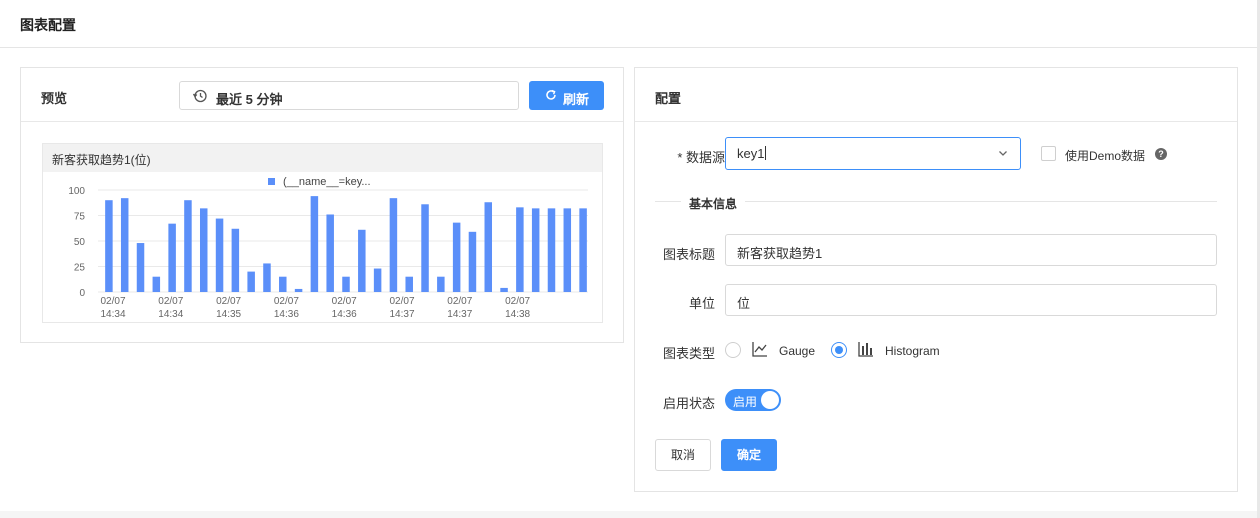 The height and width of the screenshot is (518, 1260). I want to click on chart-type-gauge-label: Gauge, so click(797, 351).